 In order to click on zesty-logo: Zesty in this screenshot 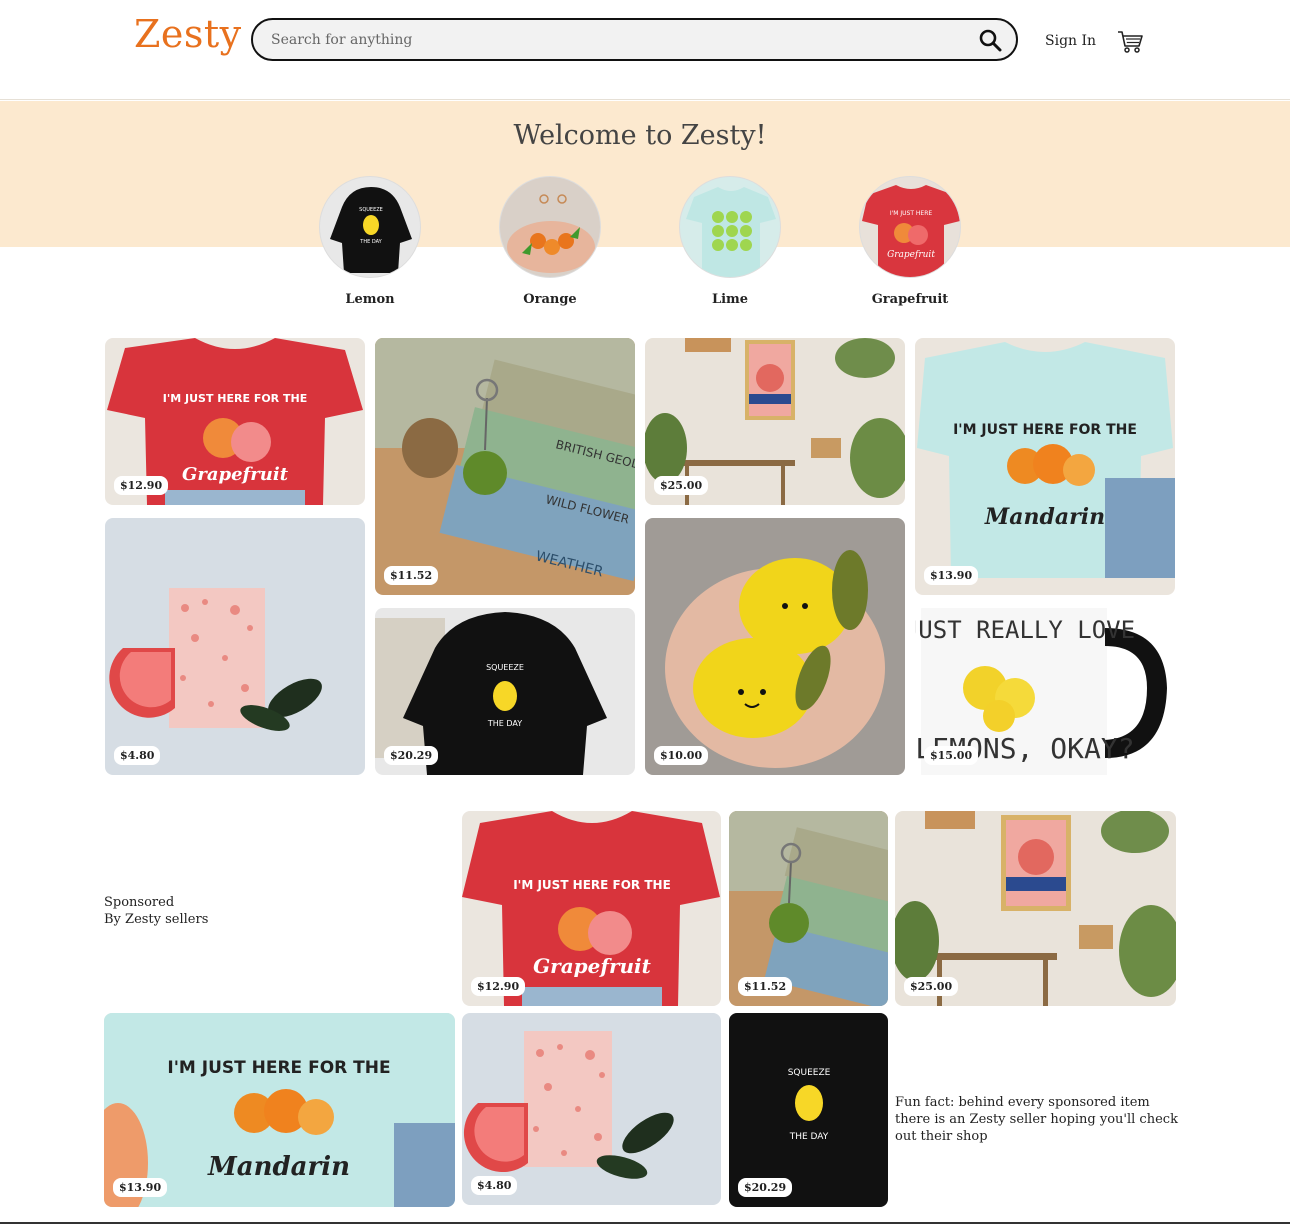, I will do `click(188, 34)`.